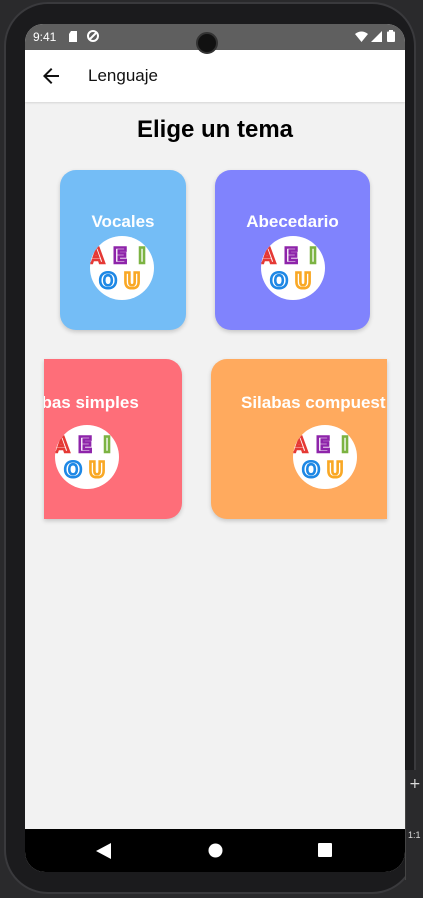  What do you see at coordinates (361, 36) in the screenshot?
I see `wifi-icon` at bounding box center [361, 36].